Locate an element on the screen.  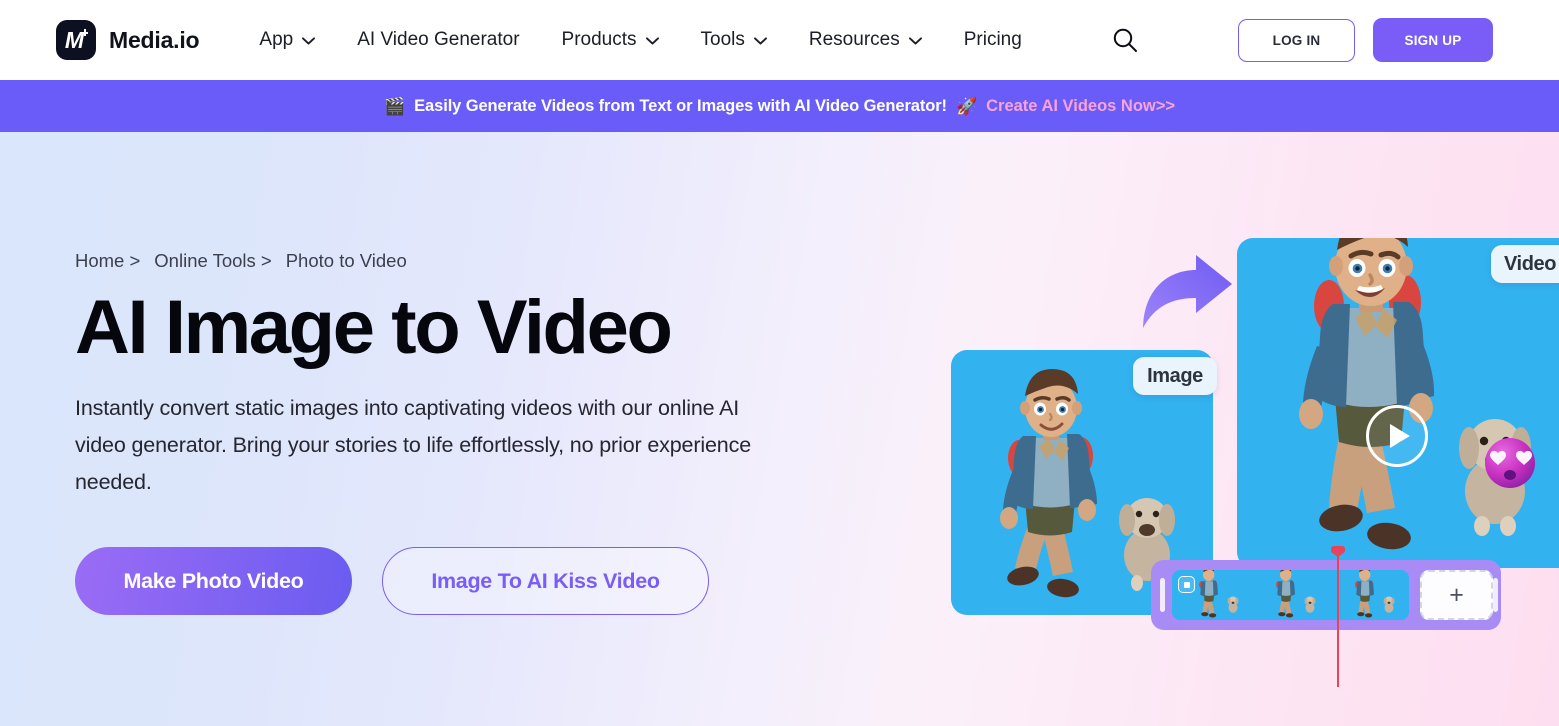
nav-label: AI Video Generator is located at coordinates (438, 39).